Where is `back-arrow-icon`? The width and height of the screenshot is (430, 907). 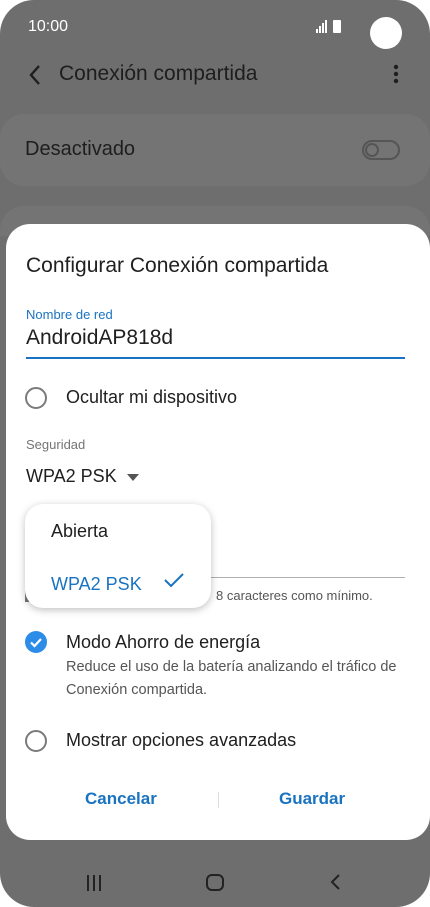
back-arrow-icon is located at coordinates (37, 75).